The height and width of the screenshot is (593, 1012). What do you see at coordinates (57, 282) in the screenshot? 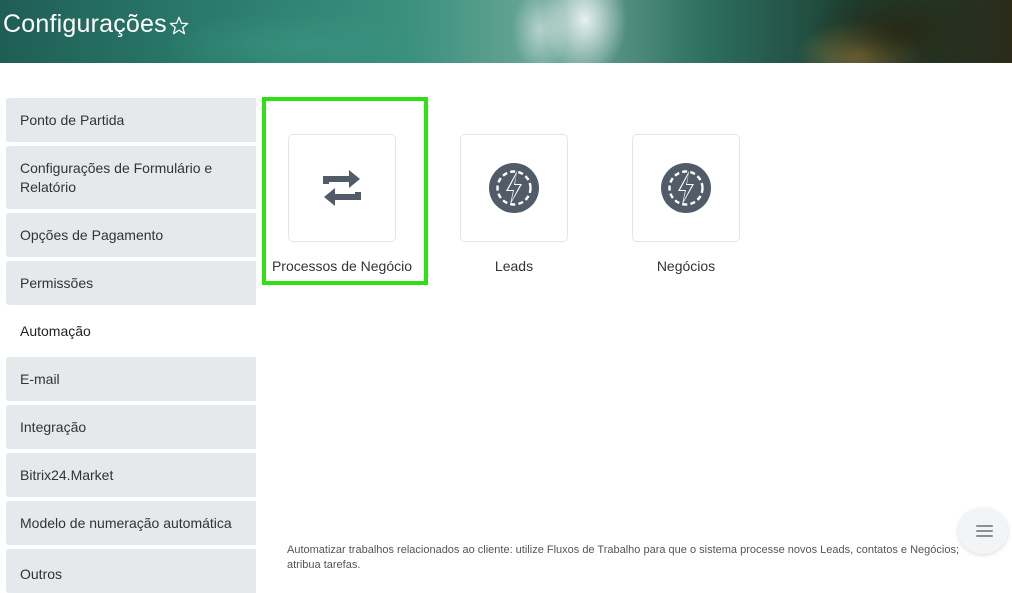
I see `sidebar-item-label: Permissões` at bounding box center [57, 282].